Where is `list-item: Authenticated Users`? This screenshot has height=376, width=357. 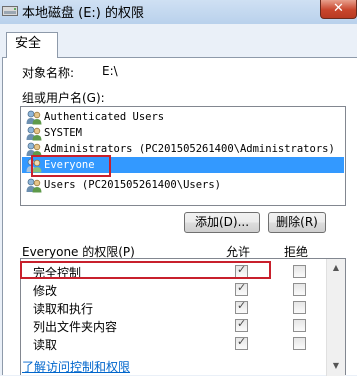
list-item: Authenticated Users is located at coordinates (183, 117).